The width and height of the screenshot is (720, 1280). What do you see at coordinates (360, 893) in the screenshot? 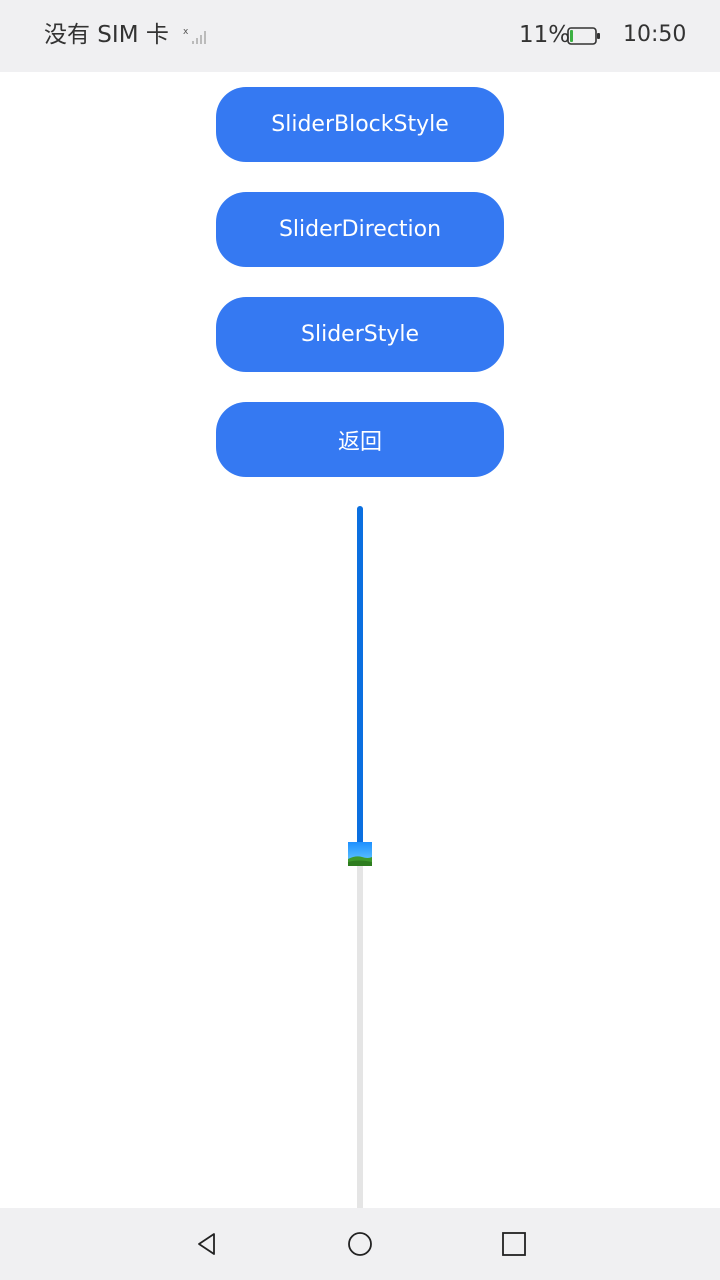
I see `vertical-slider` at bounding box center [360, 893].